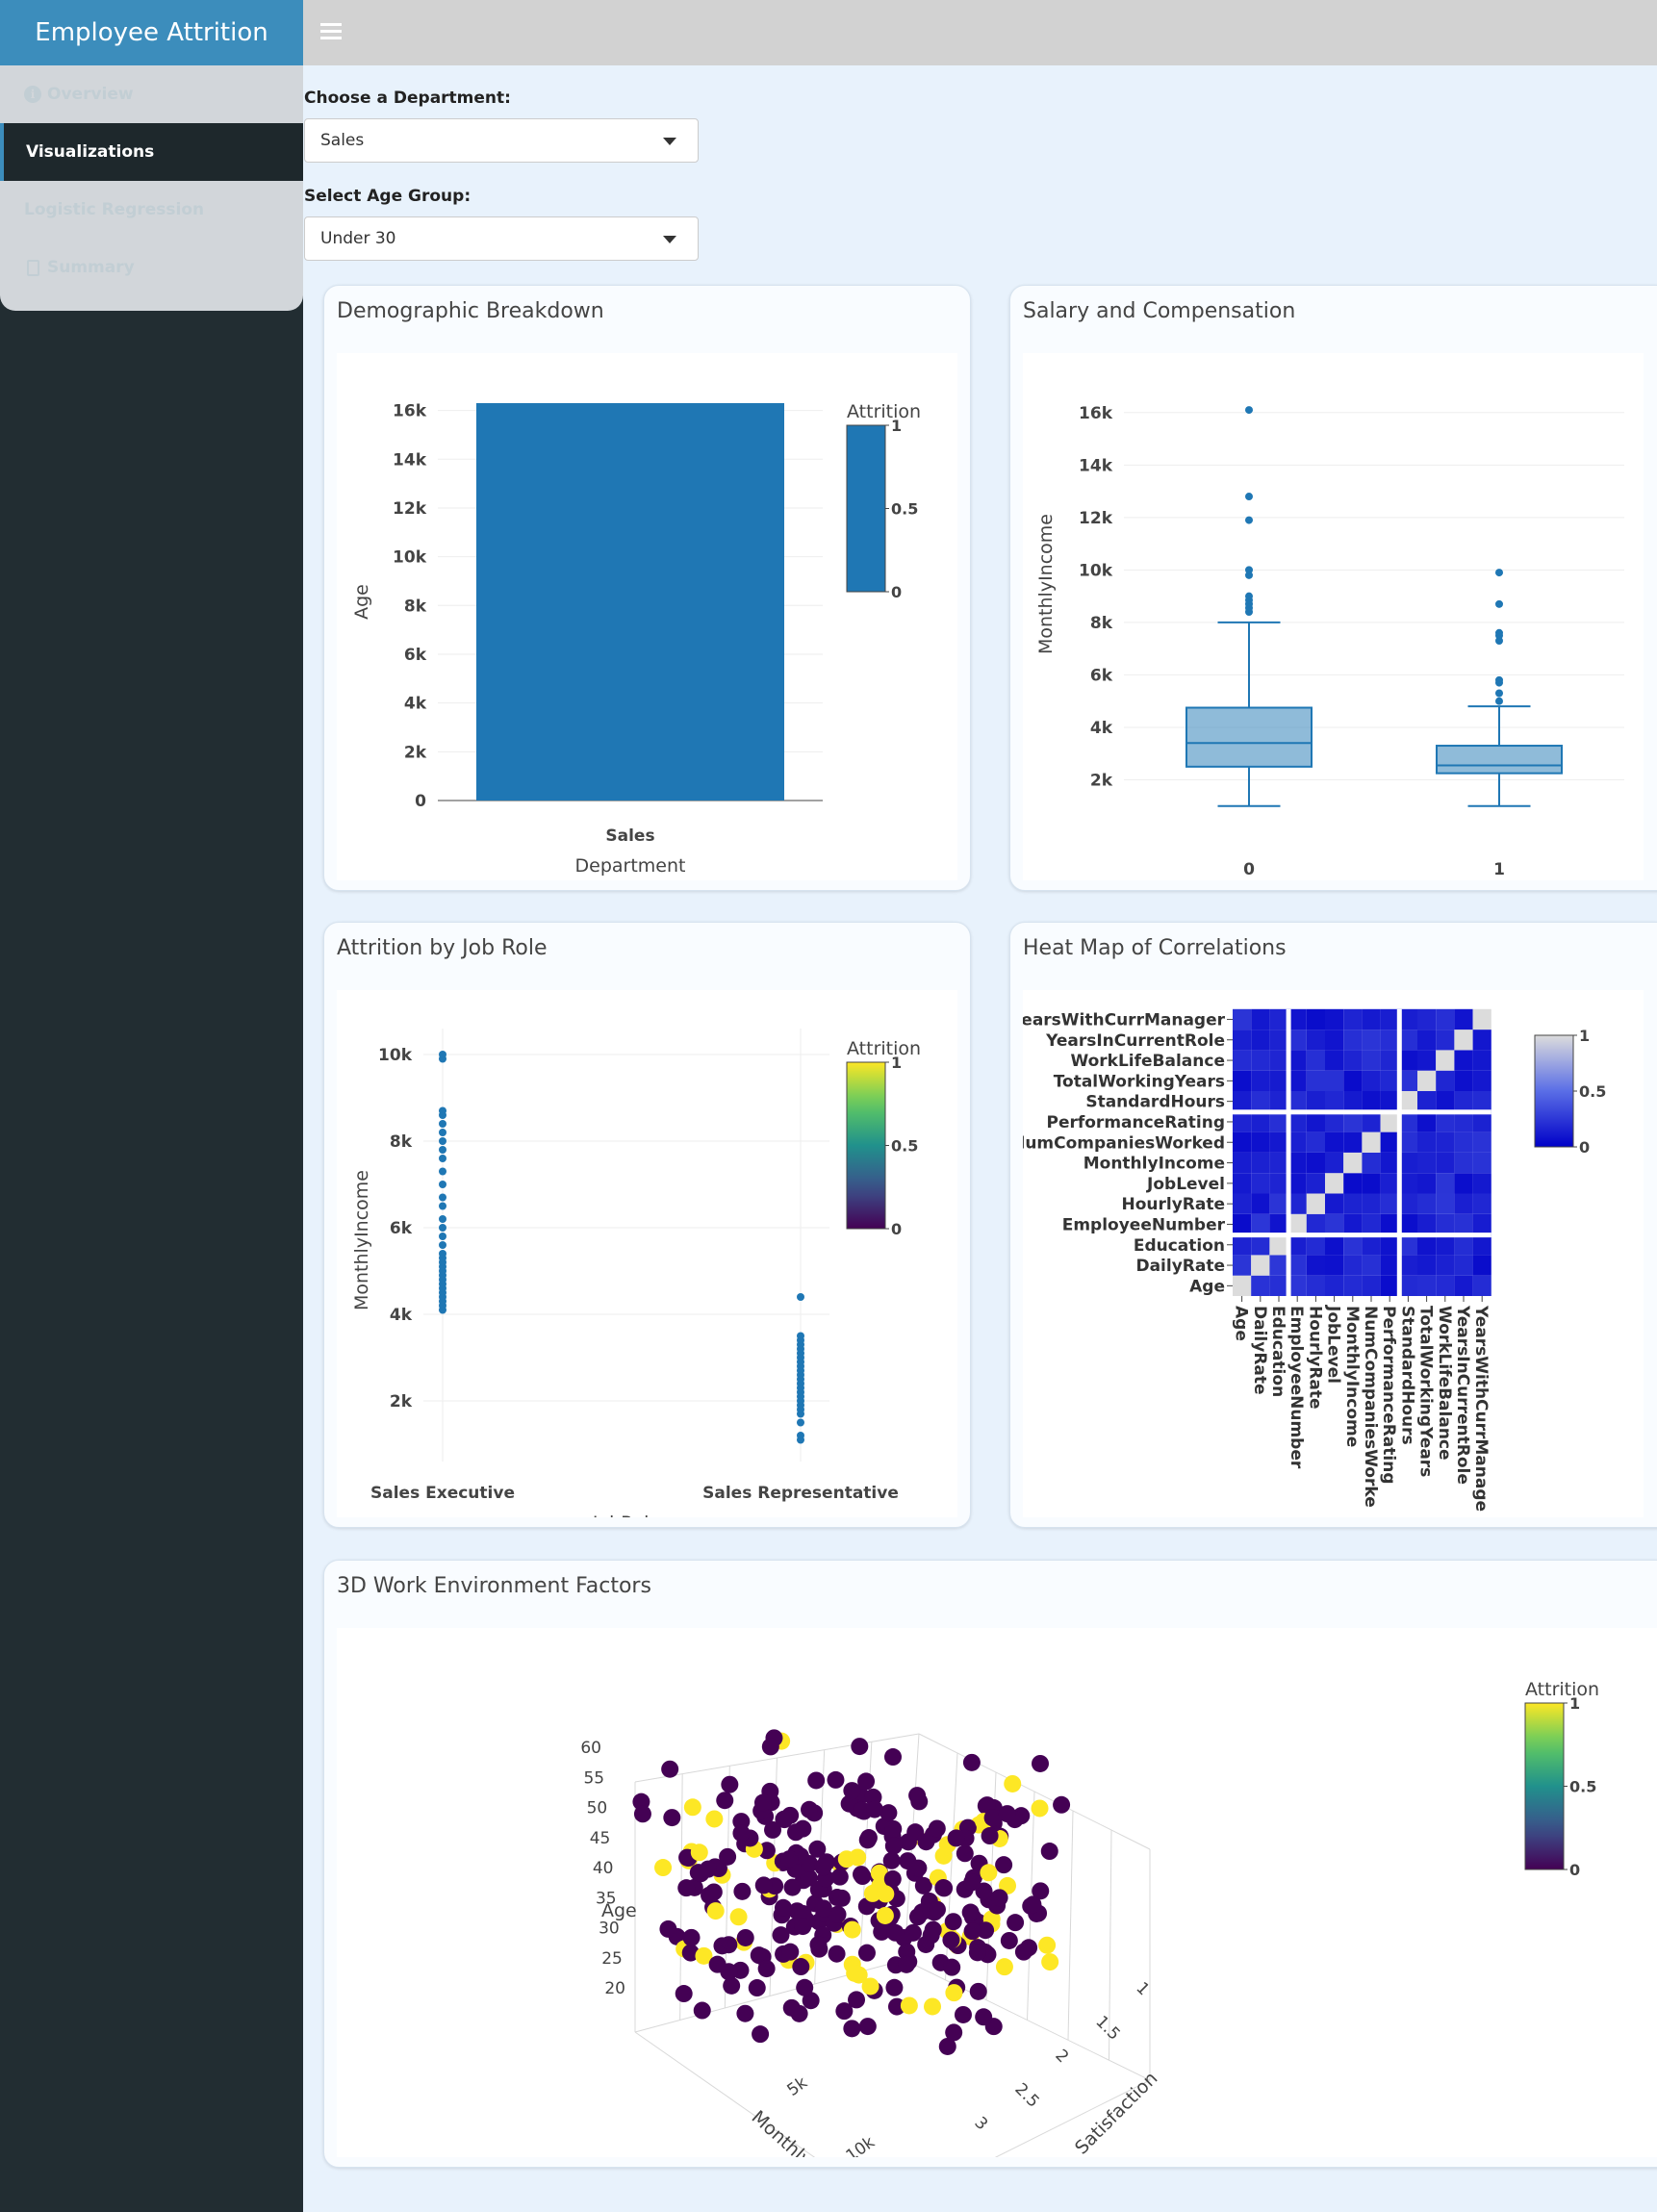  Describe the element at coordinates (1101, 728) in the screenshot. I see `y-tick-label: 4k` at that location.